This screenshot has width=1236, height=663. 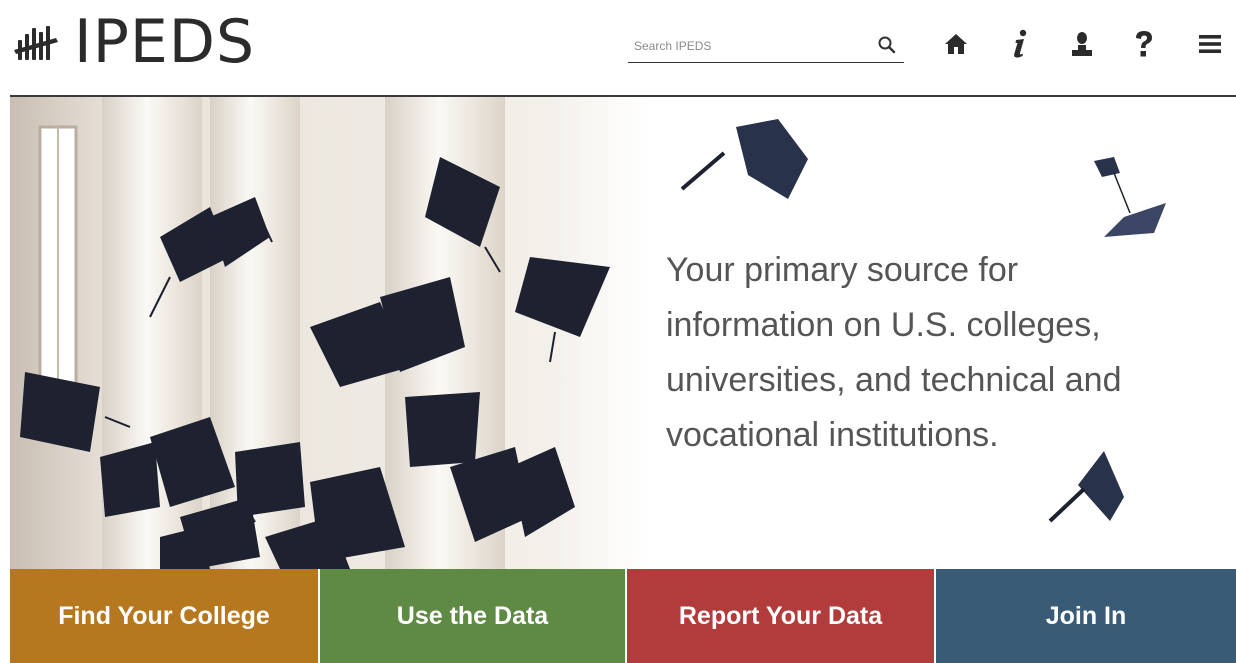 I want to click on info-icon, so click(x=1020, y=44).